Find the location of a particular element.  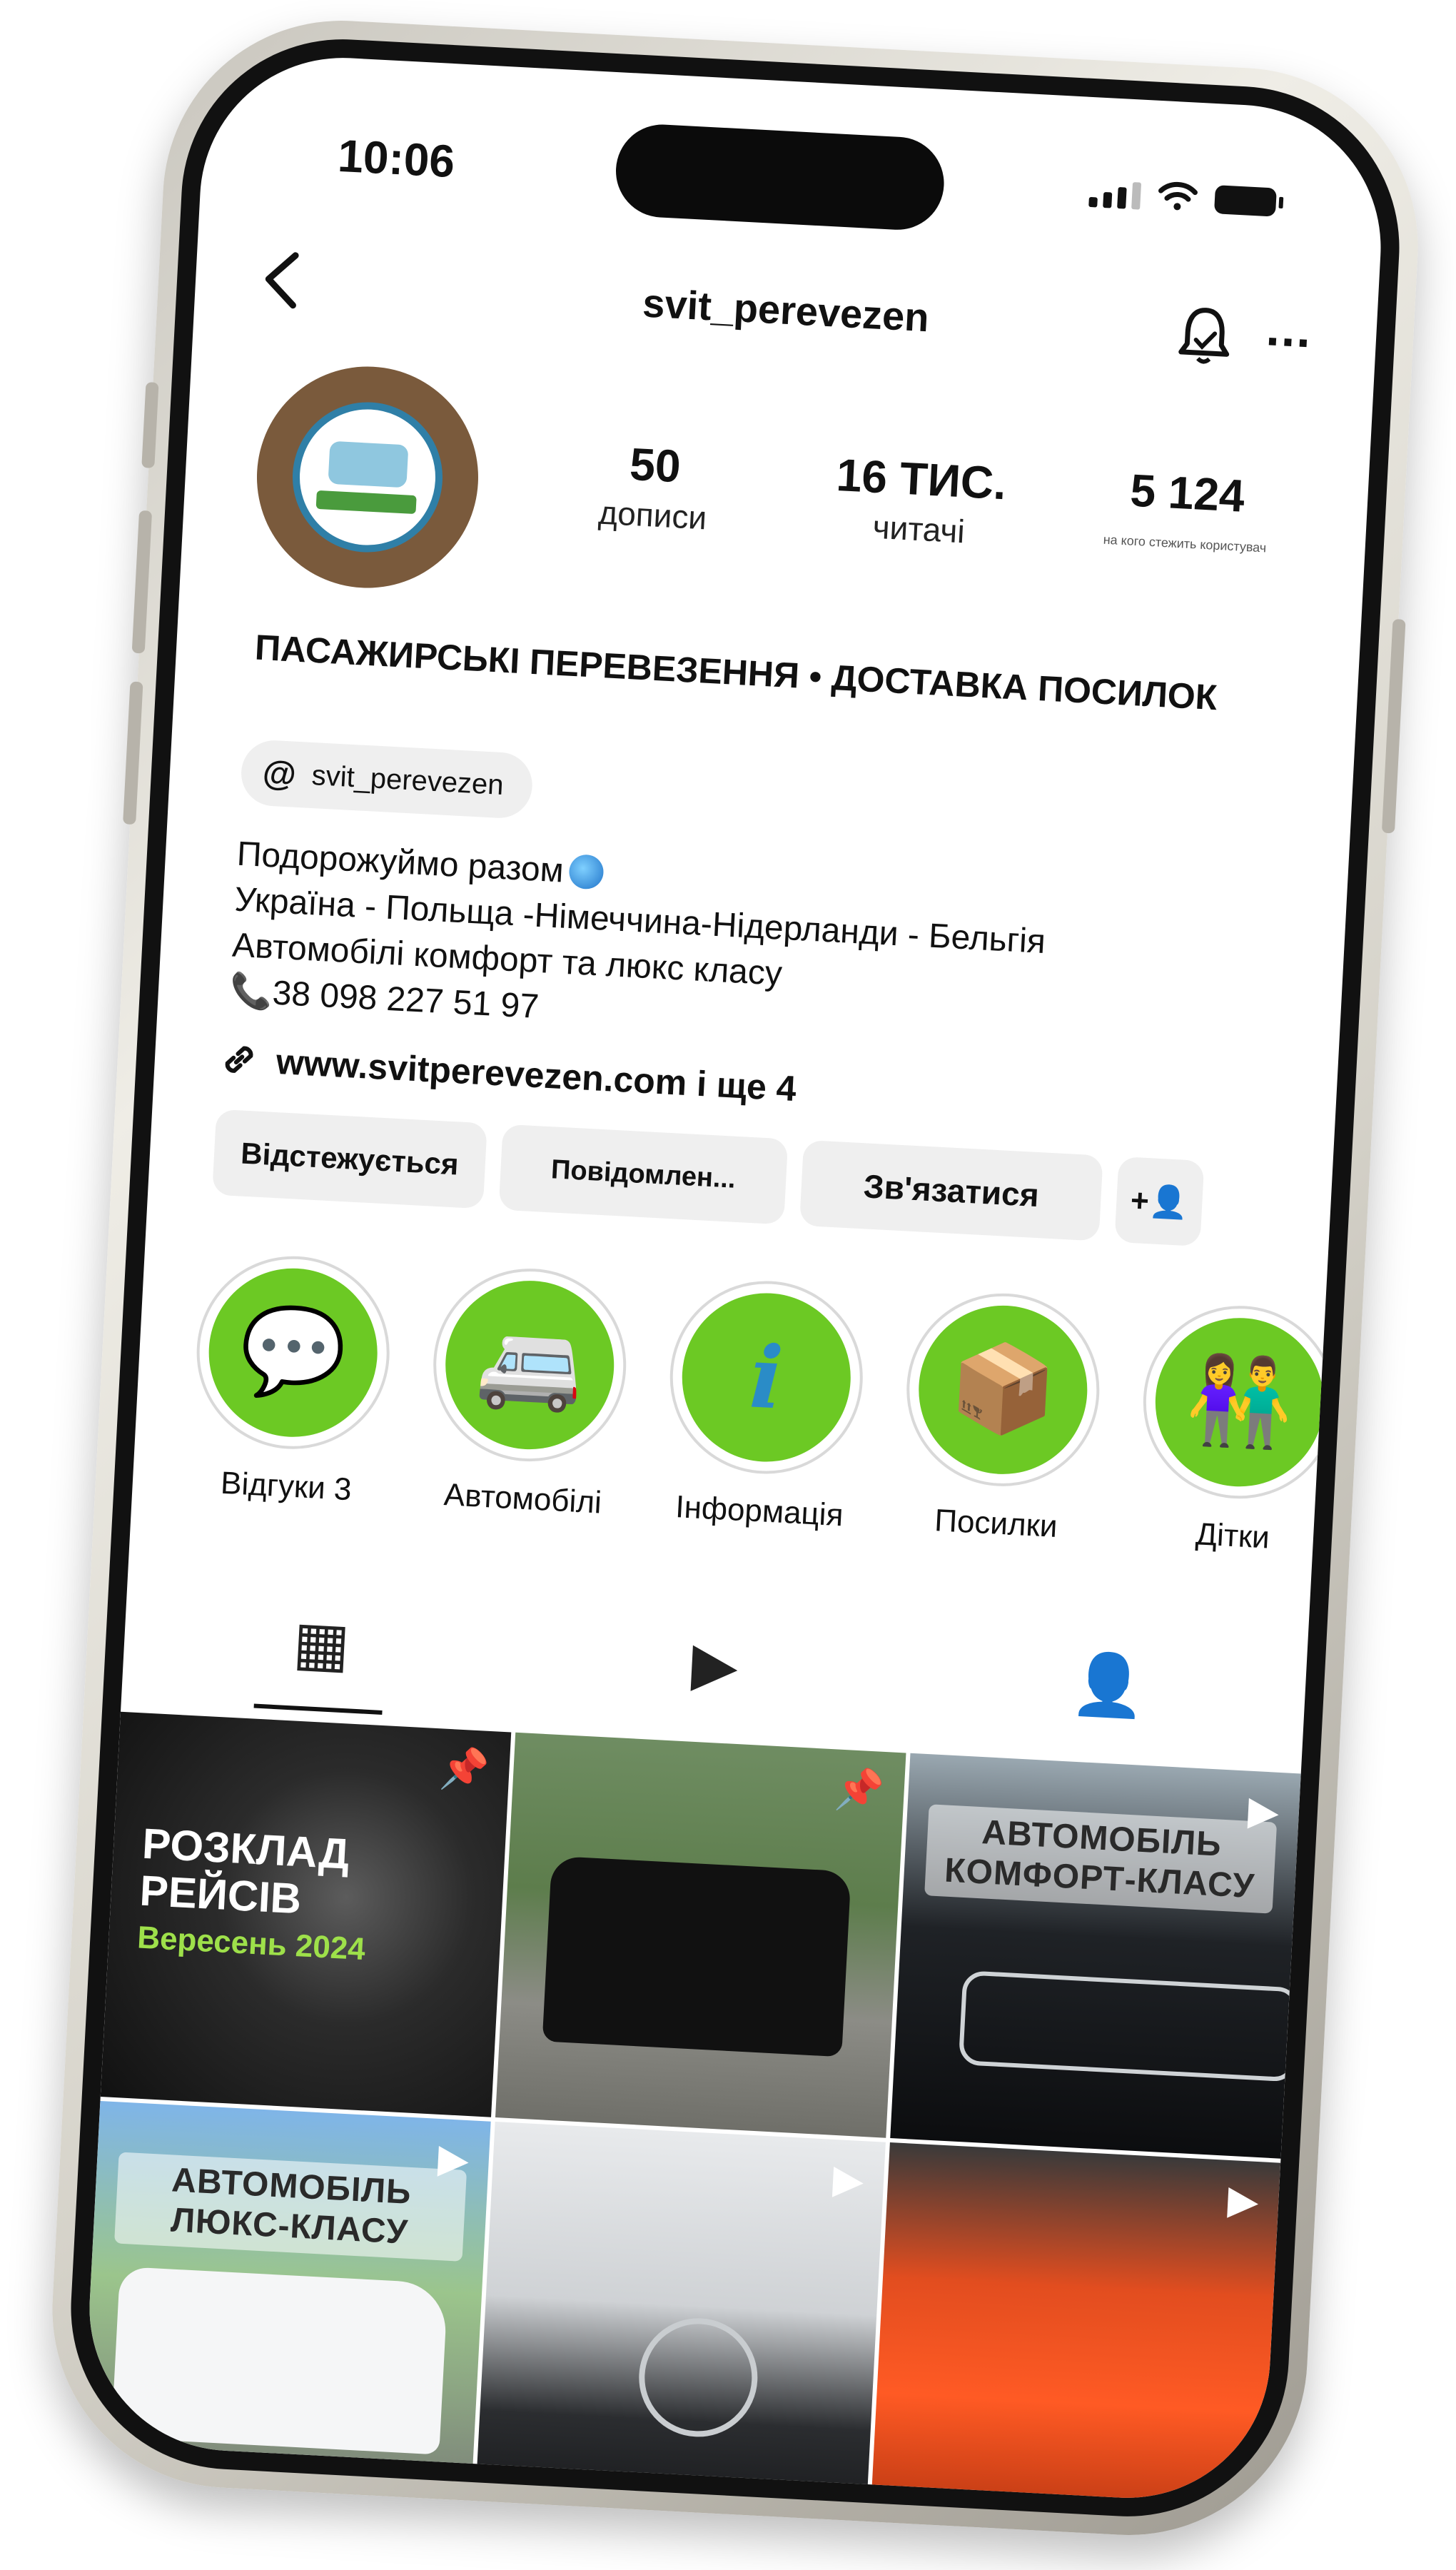

van-icon: 🚐 is located at coordinates (530, 1365).